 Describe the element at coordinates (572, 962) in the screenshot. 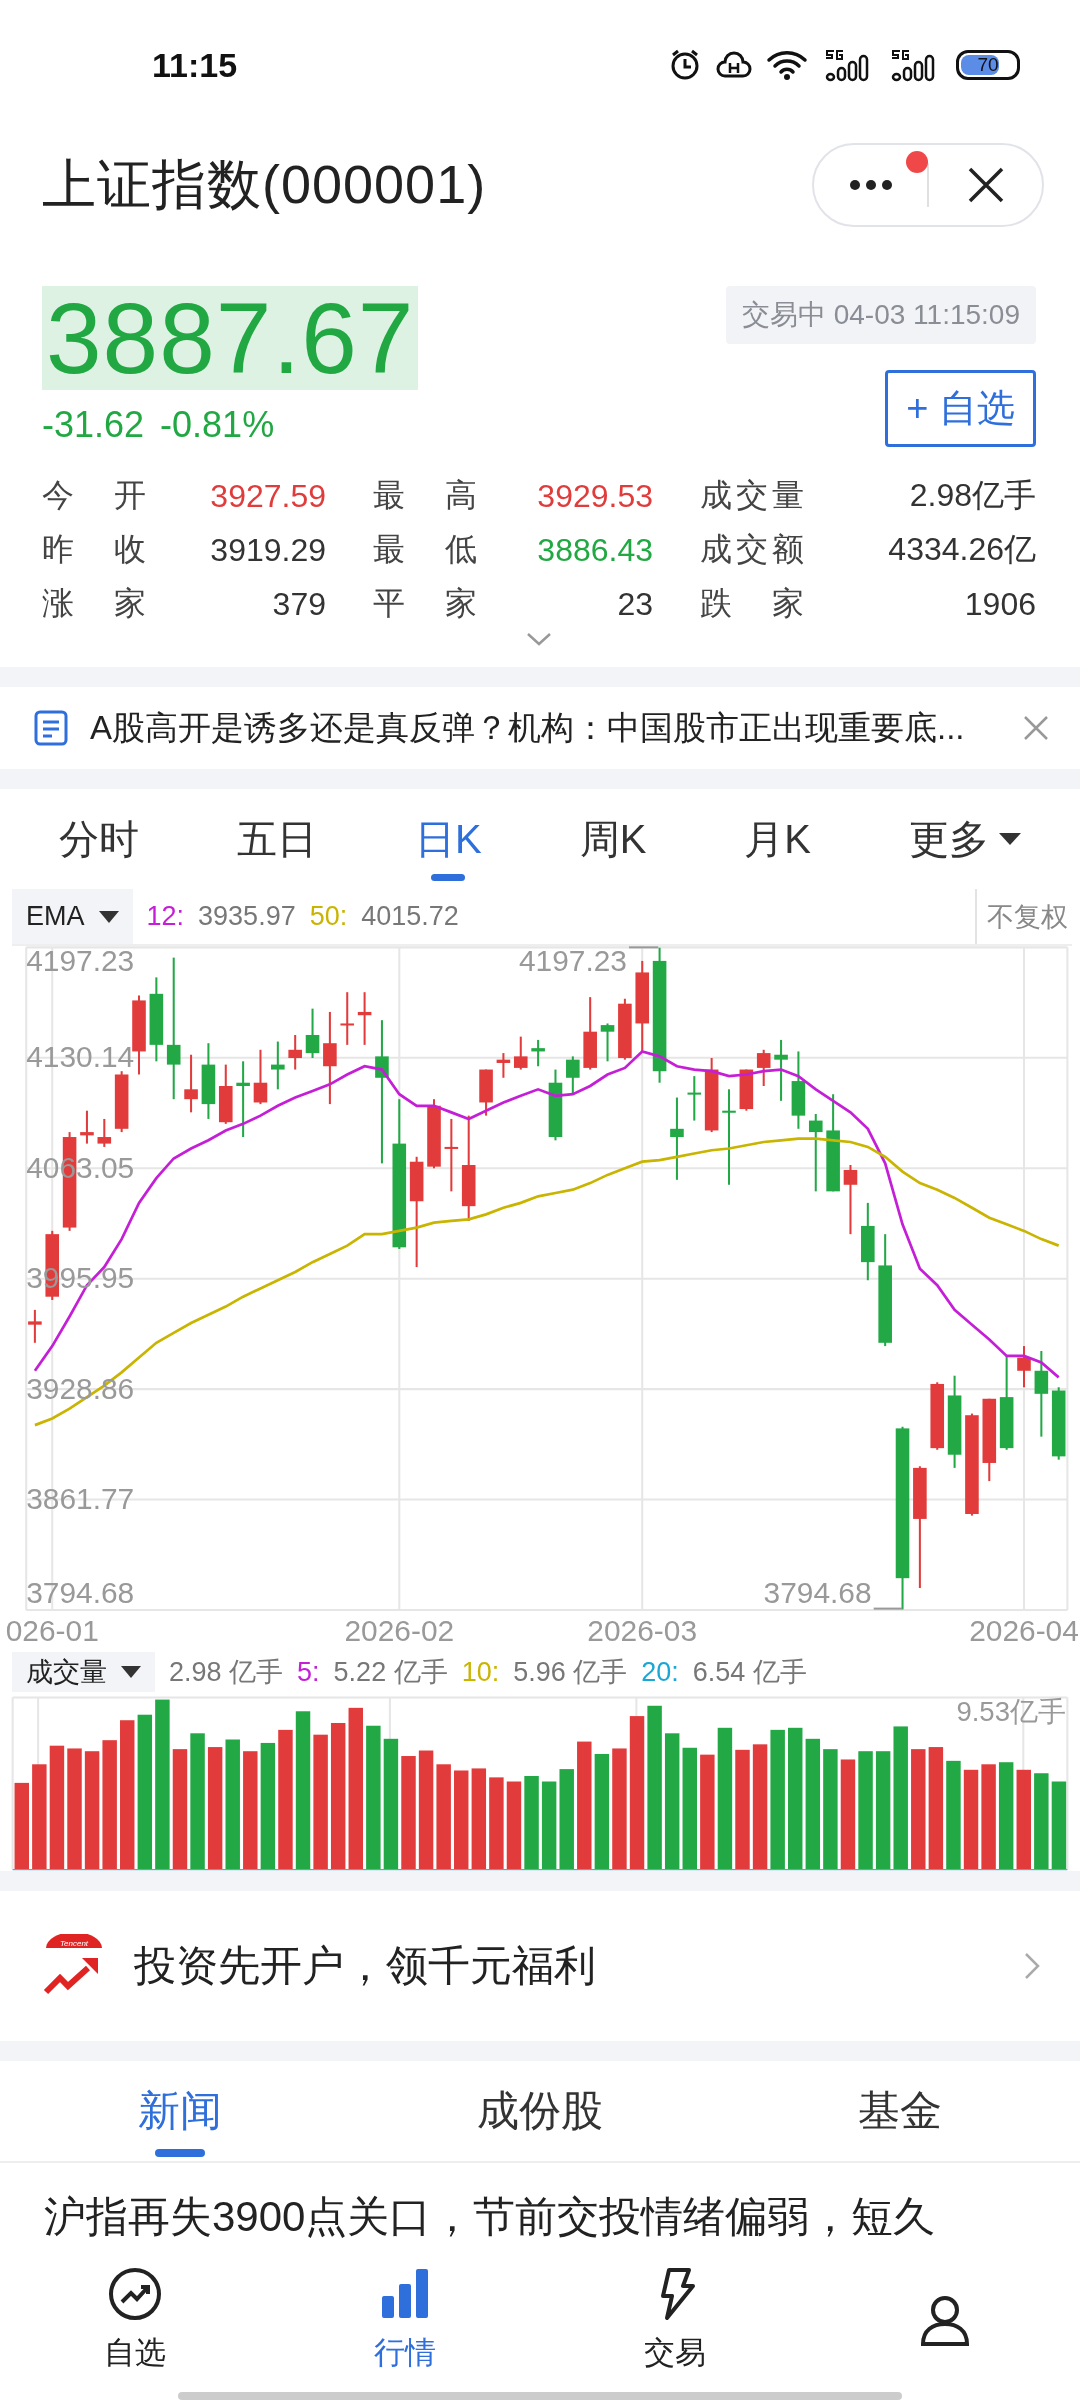

I see `high-price-label: 4197.23` at that location.